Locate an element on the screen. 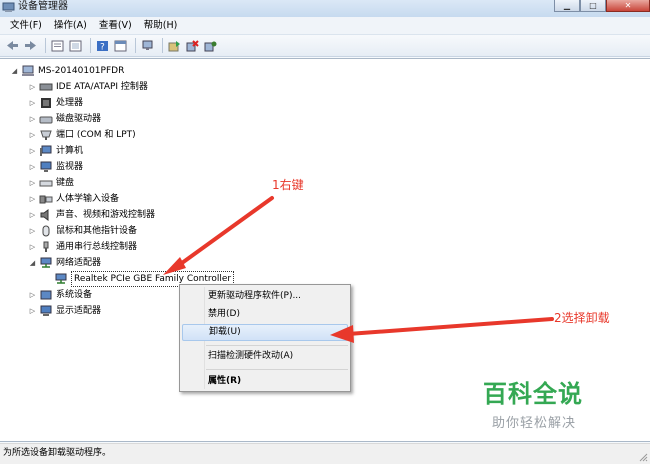  watermark-title: 百科全说 is located at coordinates (533, 394).